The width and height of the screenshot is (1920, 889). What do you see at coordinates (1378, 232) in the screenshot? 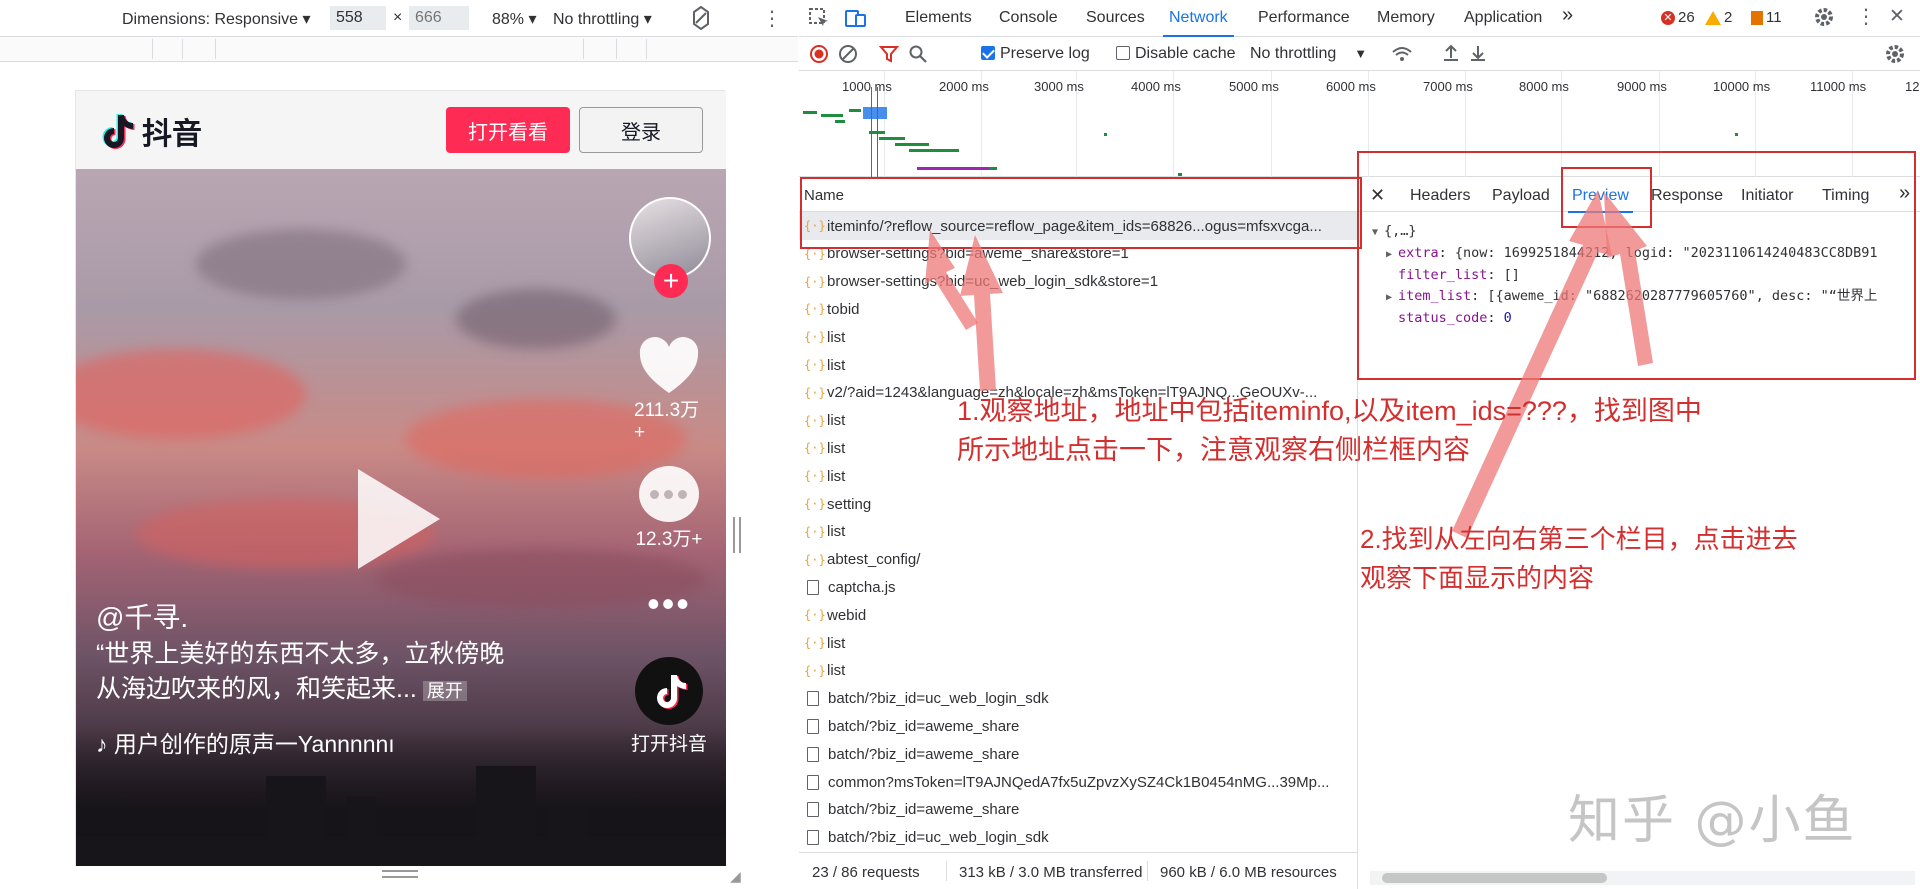
I see `expand-arrow-icon: ▼` at bounding box center [1378, 232].